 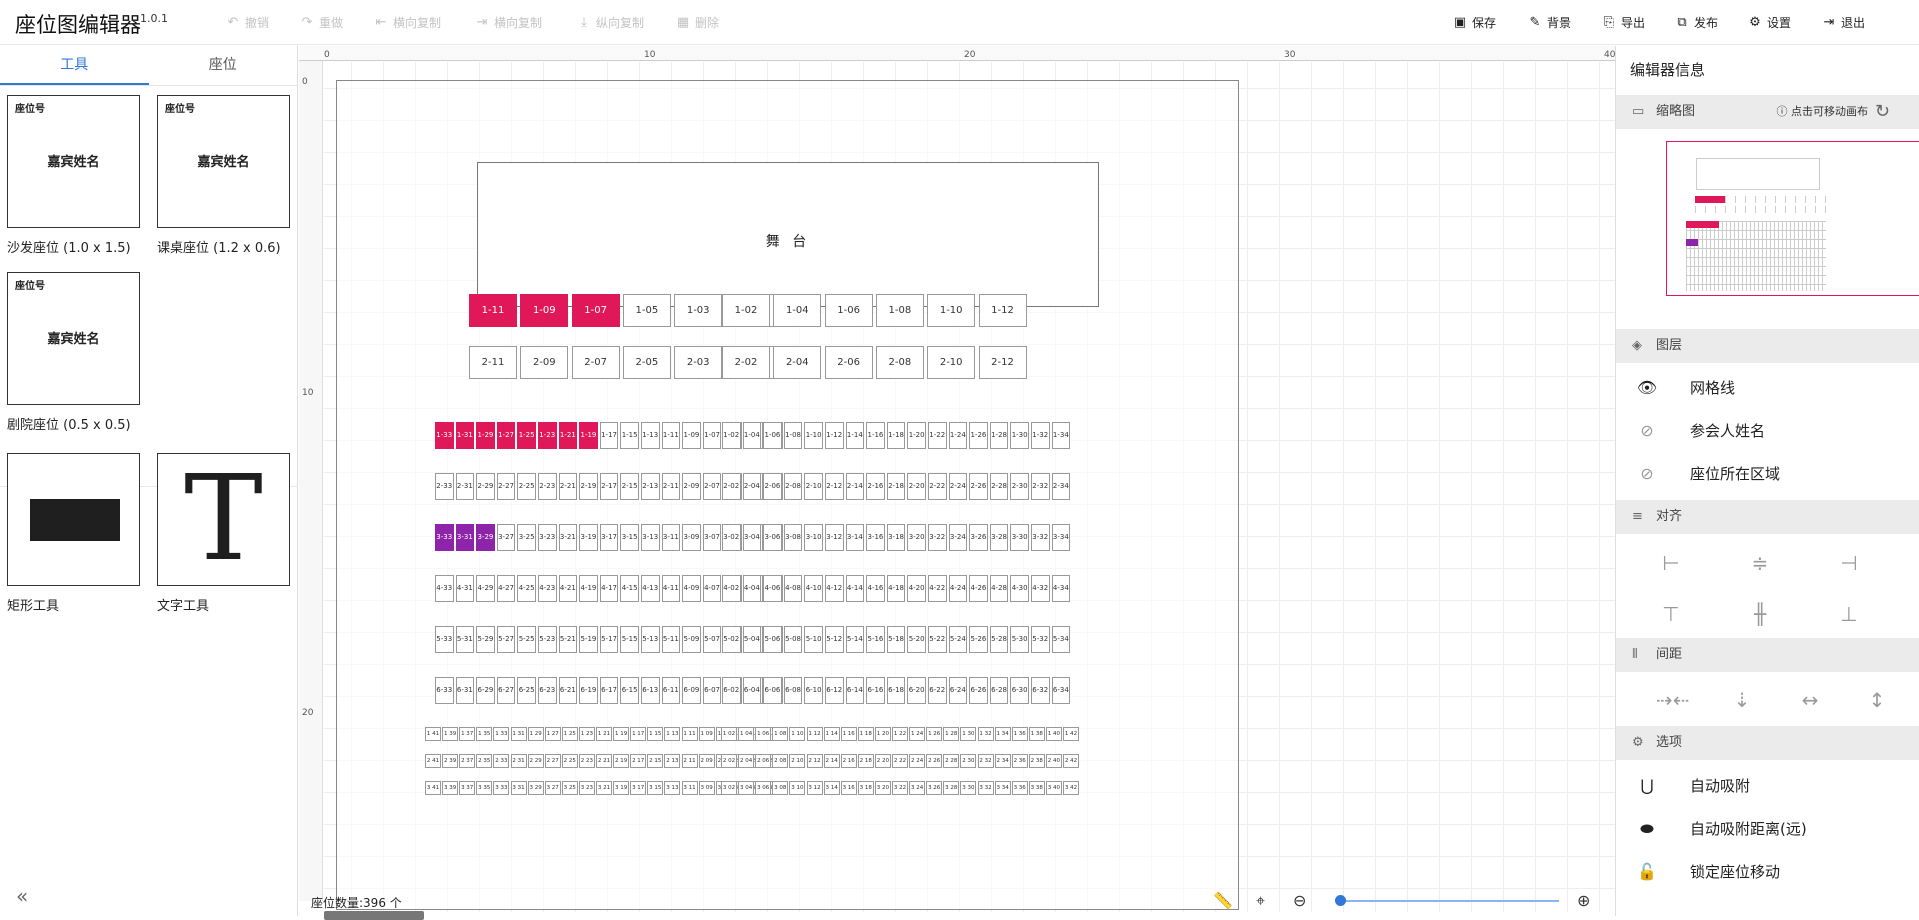 I want to click on seat: 1 14, so click(x=831, y=734).